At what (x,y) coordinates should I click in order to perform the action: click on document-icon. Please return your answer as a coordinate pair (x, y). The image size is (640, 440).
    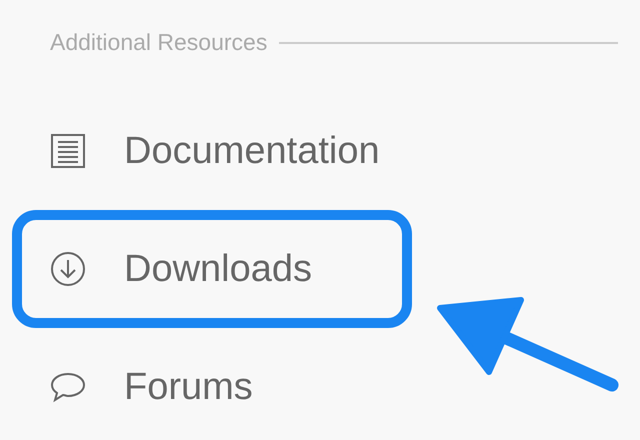
    Looking at the image, I should click on (68, 151).